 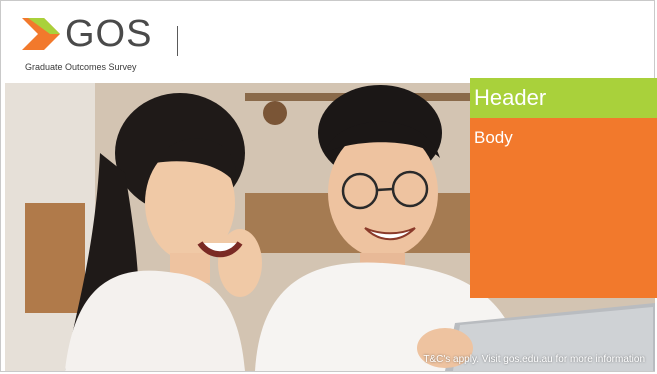 I want to click on gos-chevron-icon, so click(x=41, y=34).